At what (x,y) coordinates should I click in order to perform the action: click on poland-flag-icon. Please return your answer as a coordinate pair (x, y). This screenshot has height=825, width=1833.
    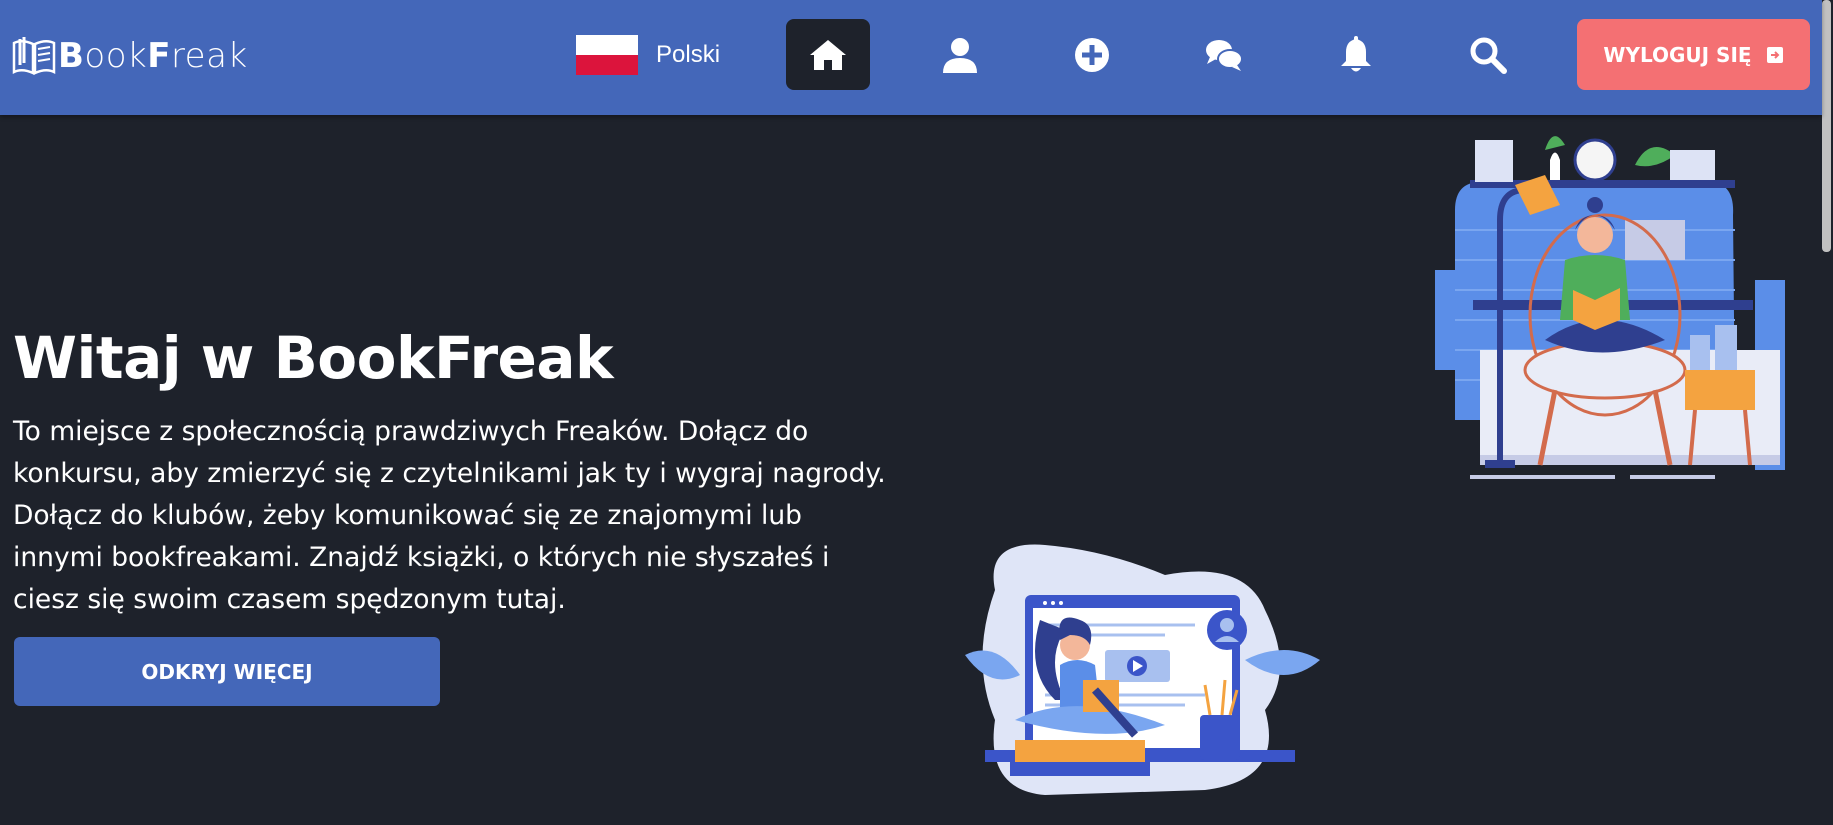
    Looking at the image, I should click on (607, 55).